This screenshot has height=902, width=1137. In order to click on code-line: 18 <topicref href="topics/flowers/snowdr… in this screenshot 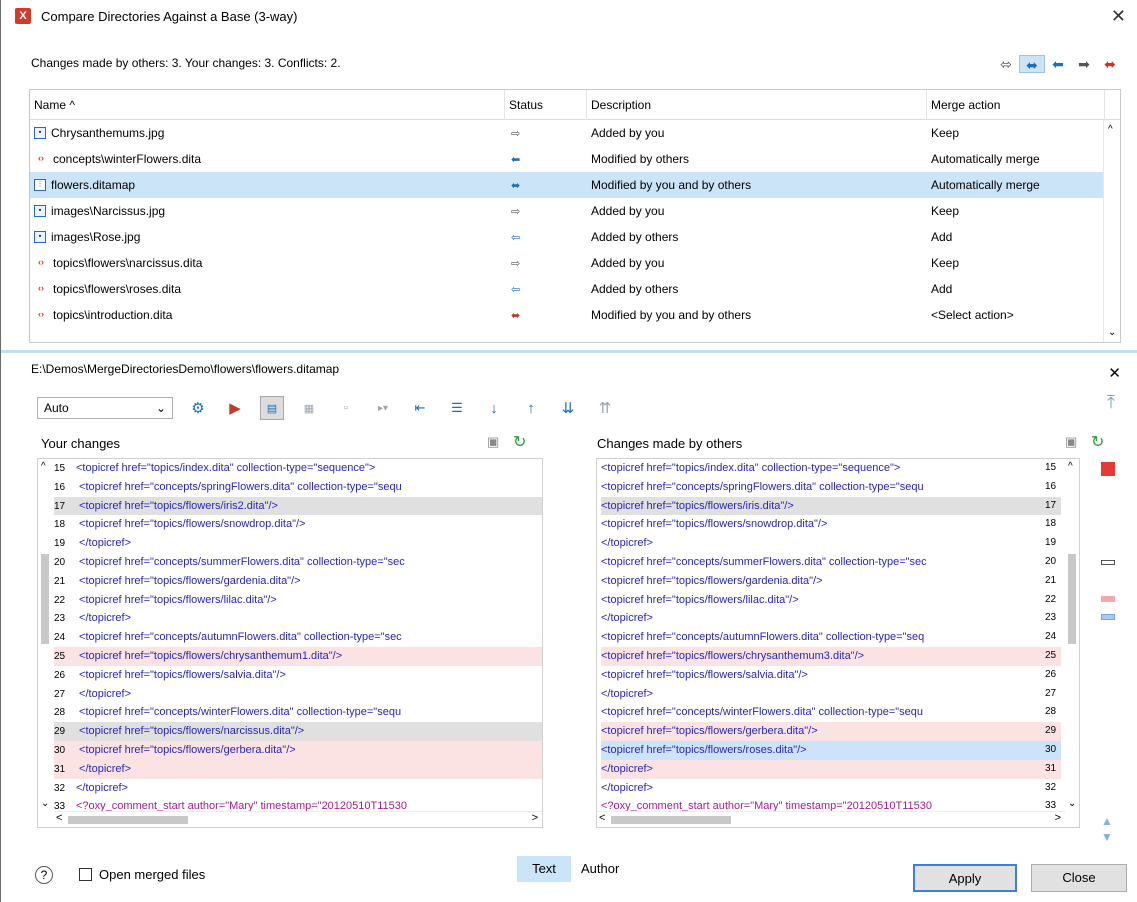, I will do `click(298, 524)`.